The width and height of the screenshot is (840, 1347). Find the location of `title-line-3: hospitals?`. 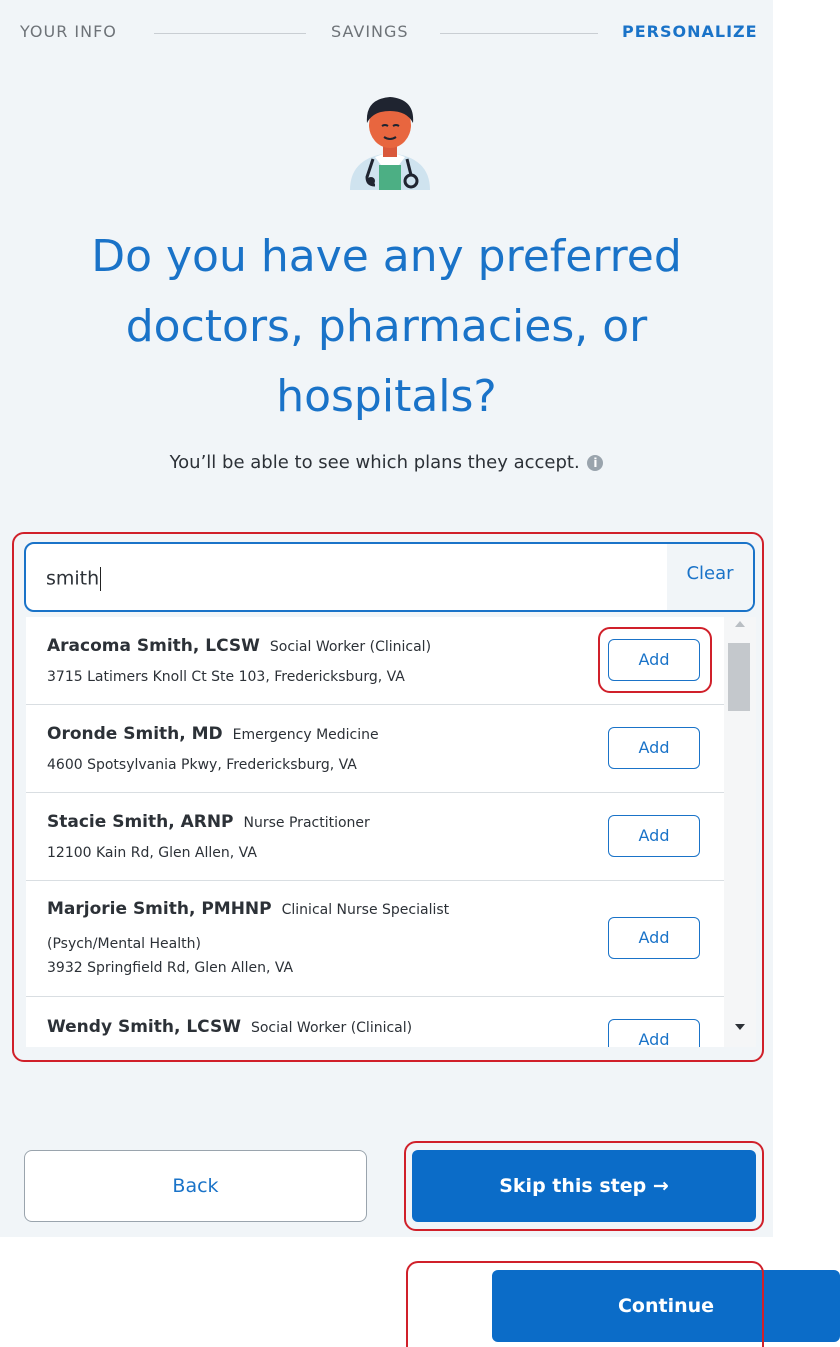

title-line-3: hospitals? is located at coordinates (386, 396).